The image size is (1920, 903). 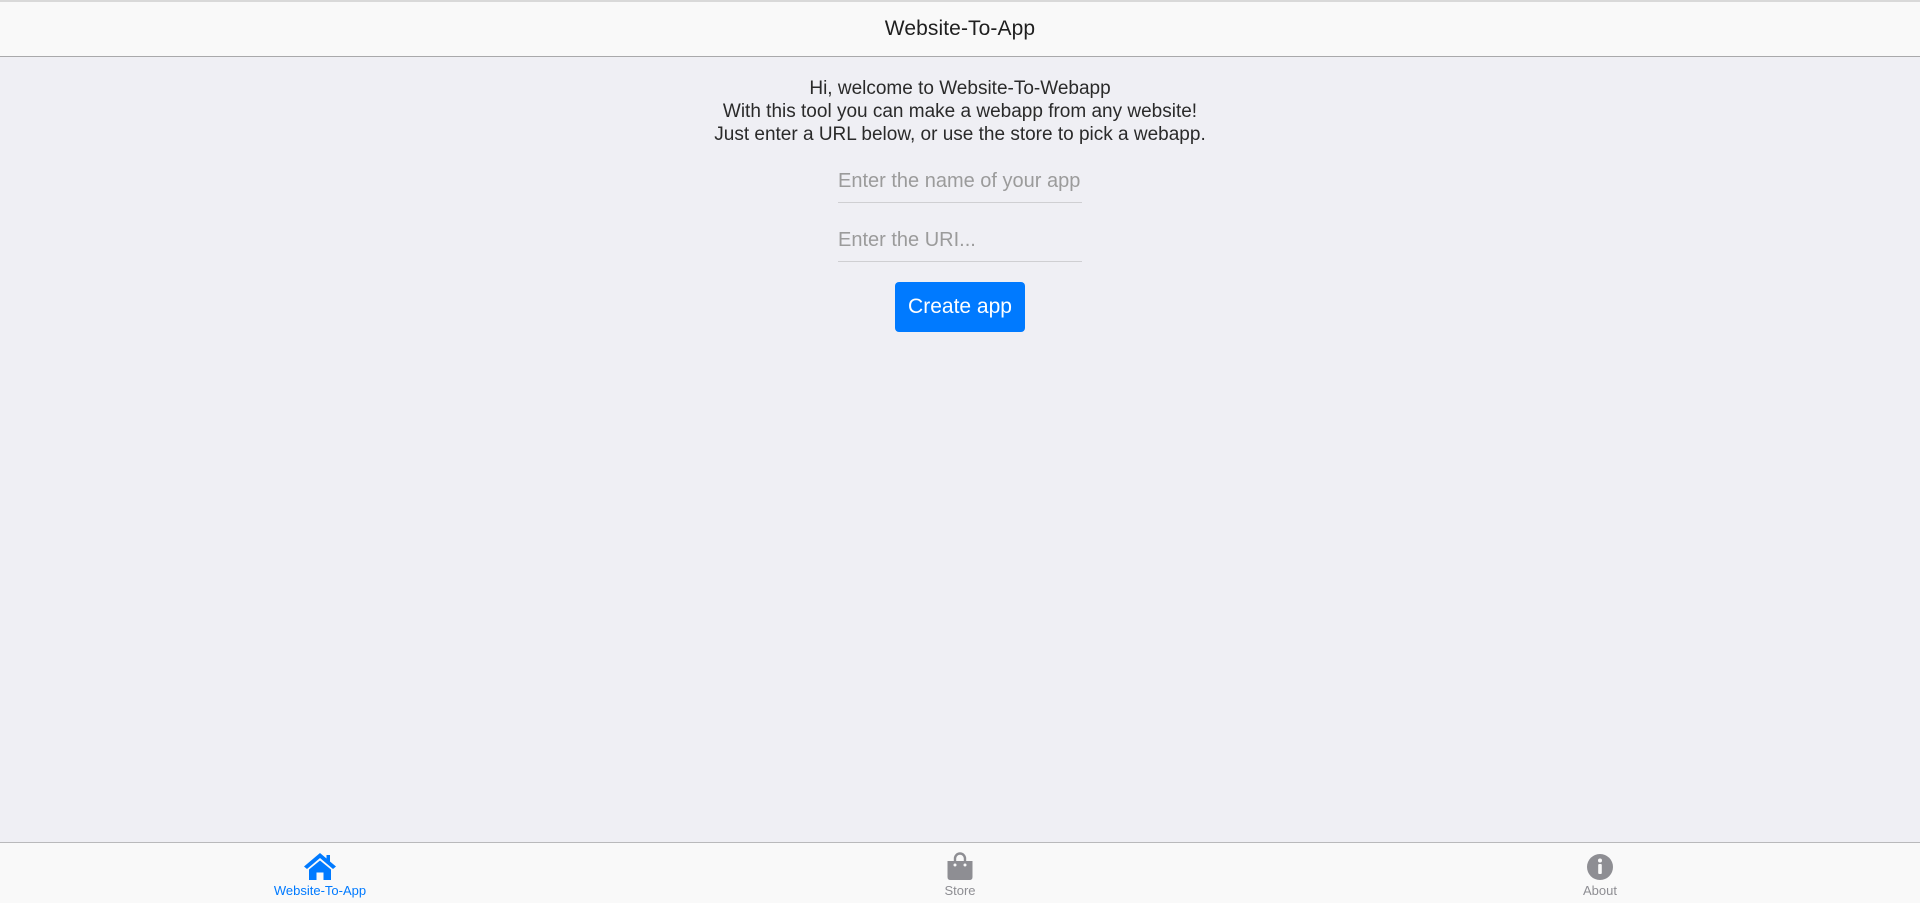 I want to click on tab-website-to-app: Website-To-App, so click(x=320, y=873).